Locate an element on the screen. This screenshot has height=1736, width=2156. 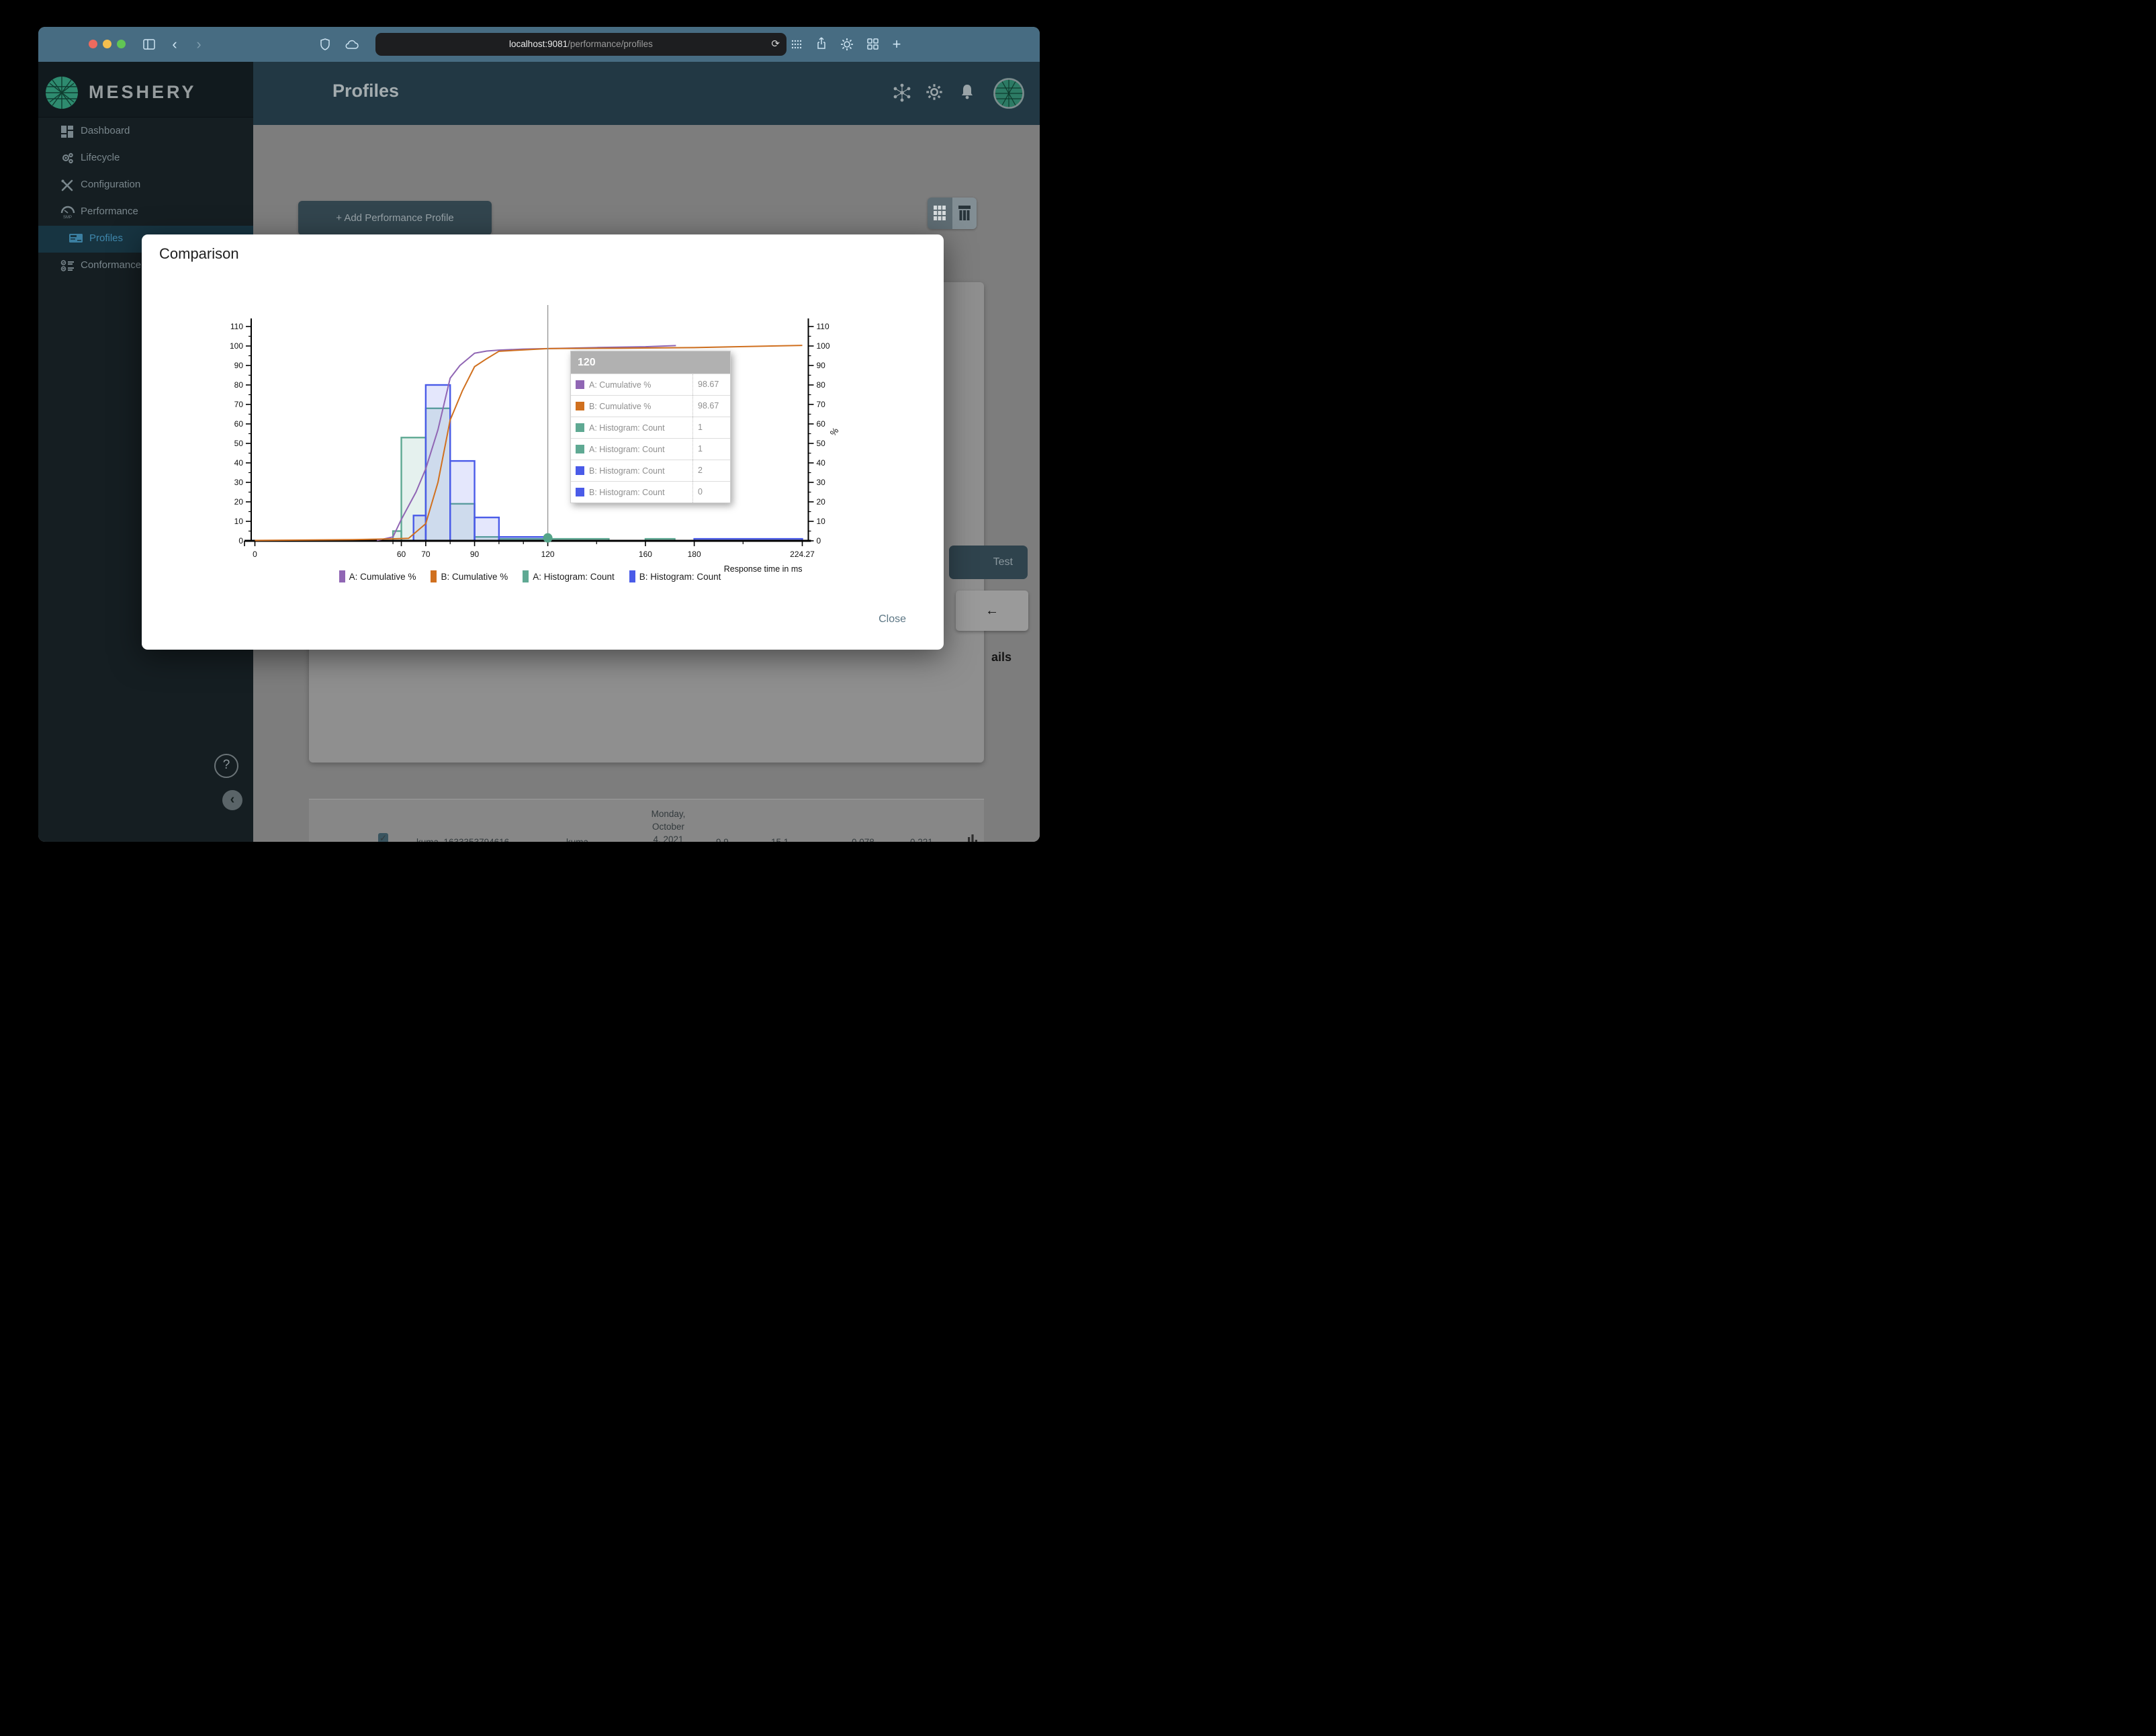
table-view-button is located at coordinates (964, 213).